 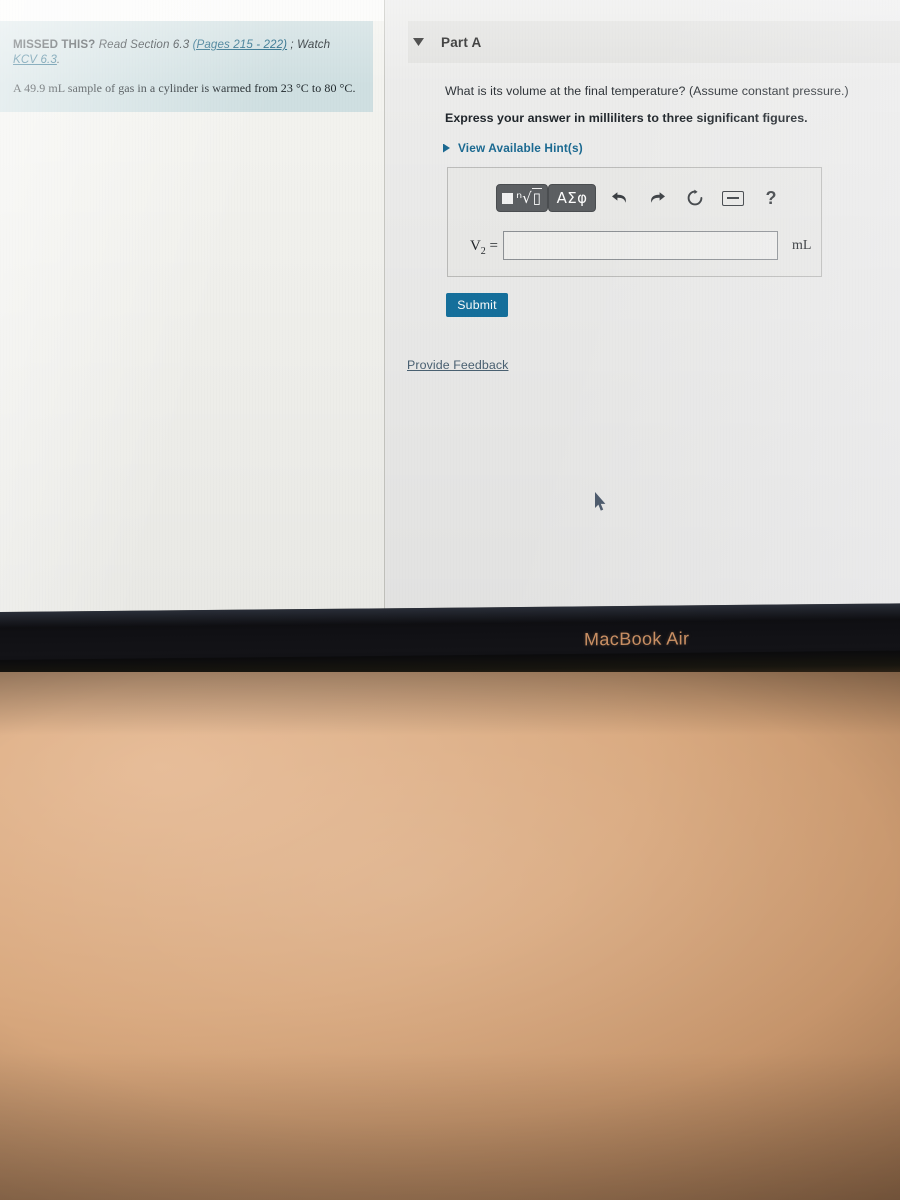 I want to click on macbook-air-brand-label: MacBook Air, so click(x=637, y=639).